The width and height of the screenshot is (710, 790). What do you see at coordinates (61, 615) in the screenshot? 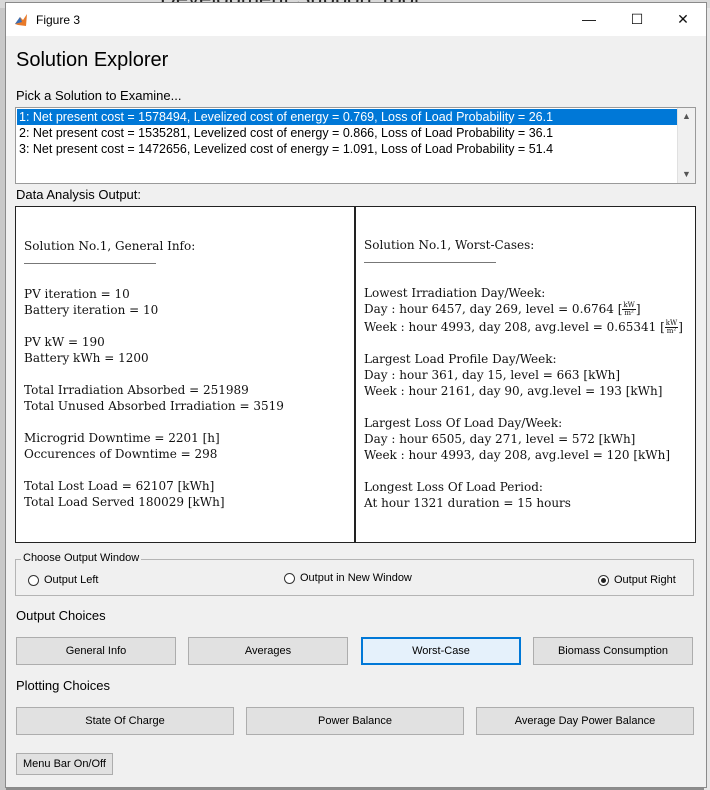
I see `output-choices-label: Output Choices` at bounding box center [61, 615].